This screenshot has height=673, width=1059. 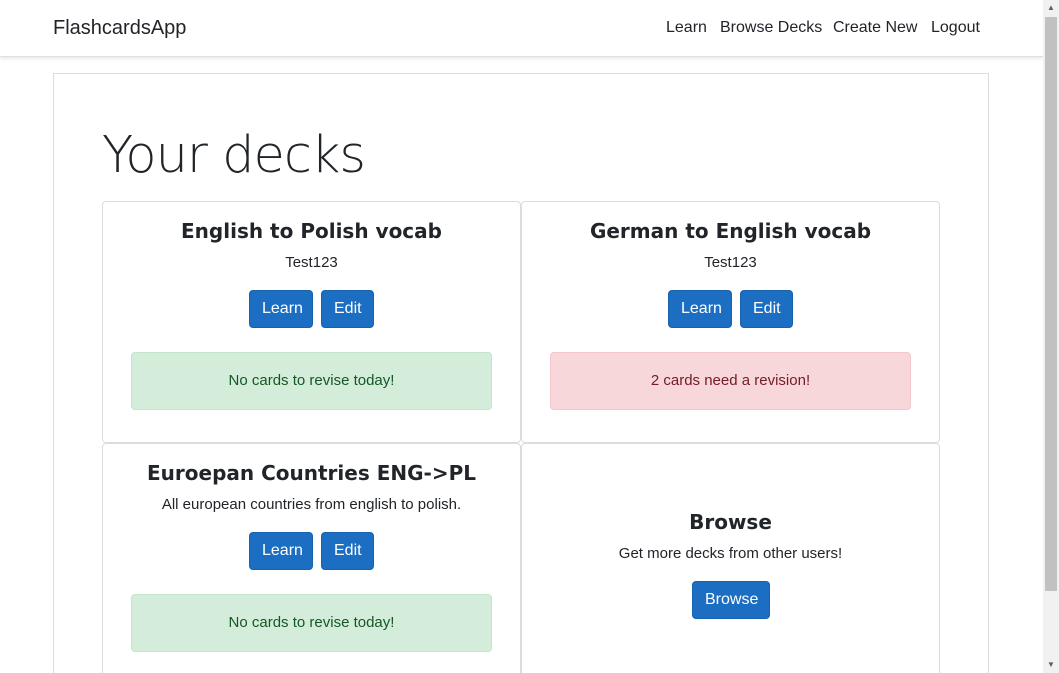 What do you see at coordinates (1051, 304) in the screenshot?
I see `scrollbar-thumb` at bounding box center [1051, 304].